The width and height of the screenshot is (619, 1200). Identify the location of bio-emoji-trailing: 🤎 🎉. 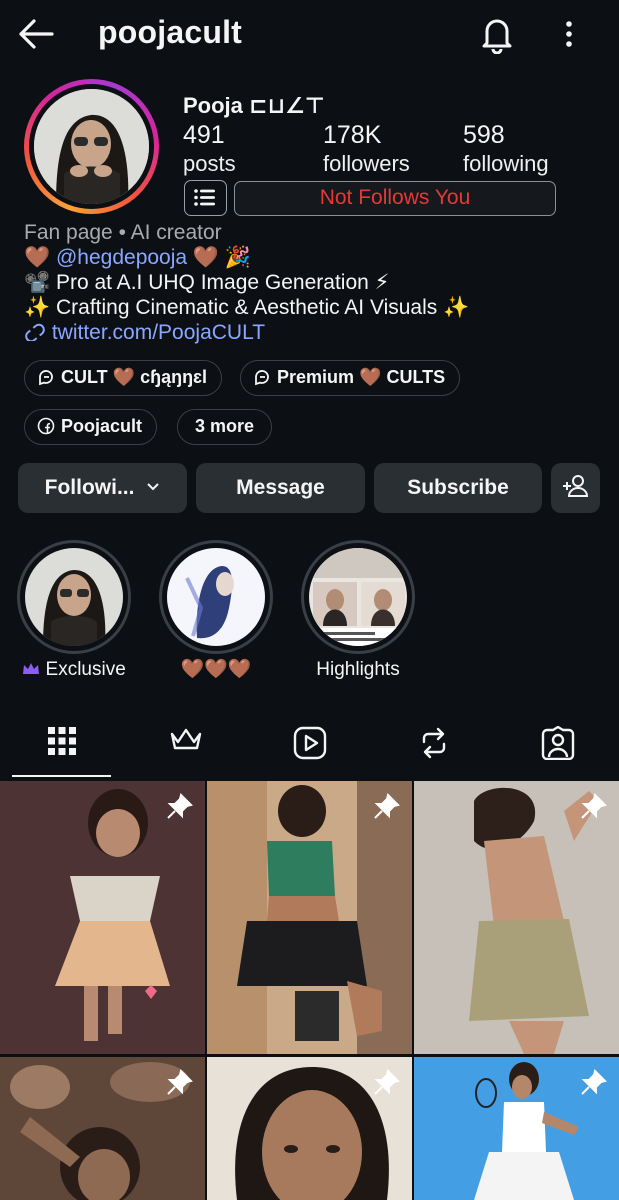
(219, 257).